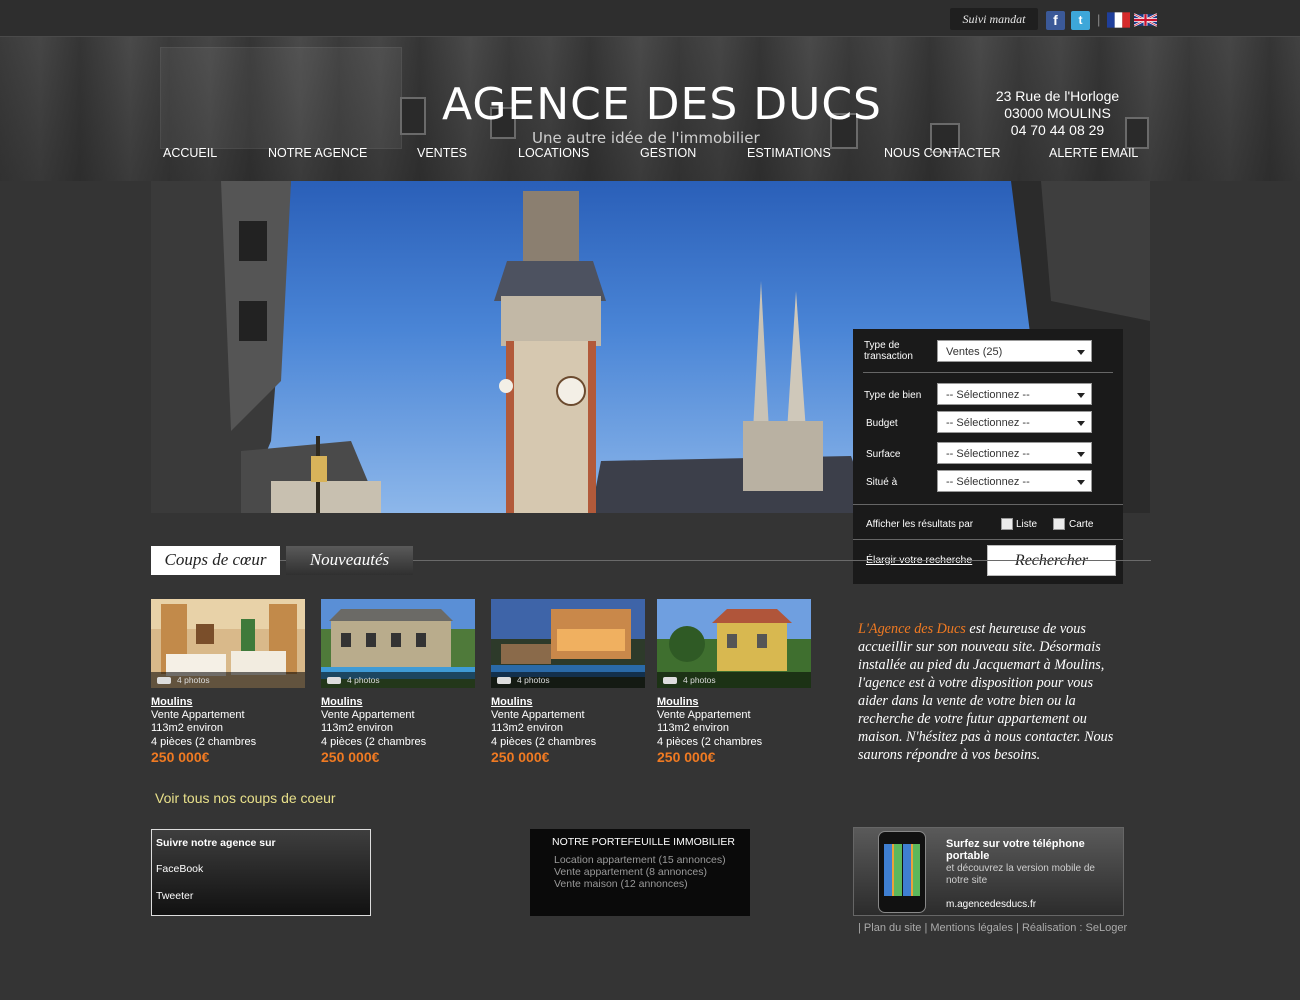  Describe the element at coordinates (1057, 130) in the screenshot. I see `address-phone: 04 70 44 08 29` at that location.